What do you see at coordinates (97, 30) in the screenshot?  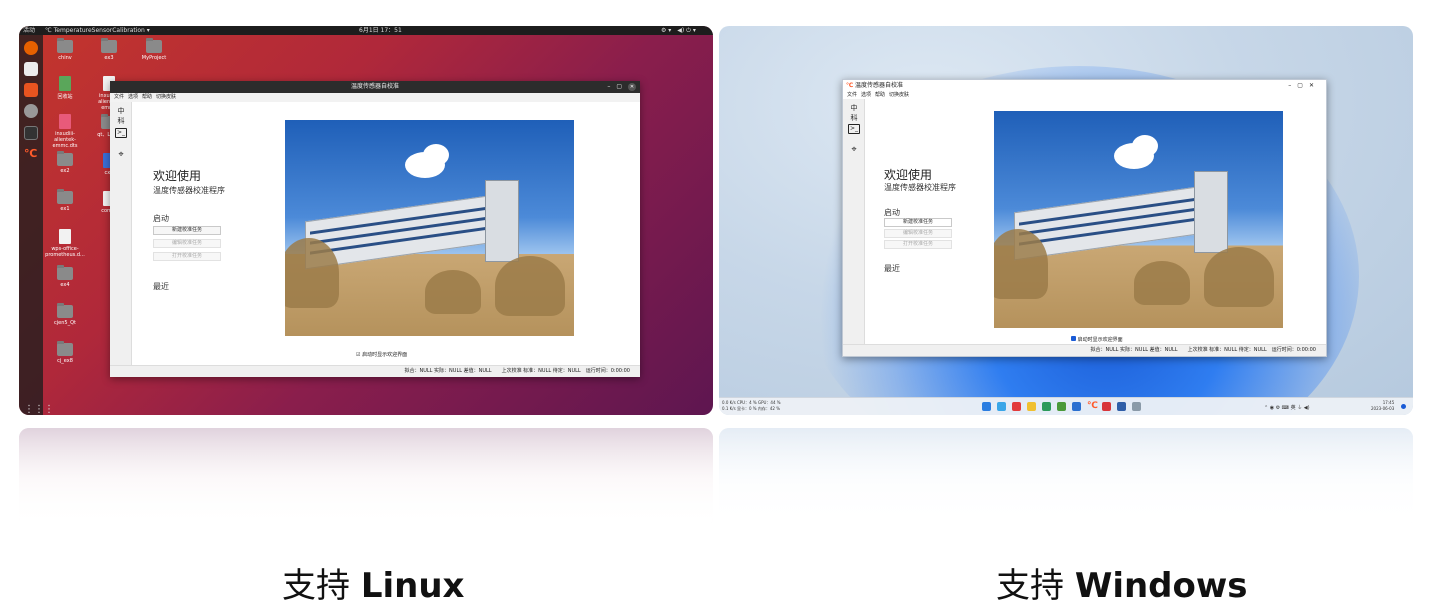 I see `app-menu: ℃ TemperatureSensorCalibration ▾` at bounding box center [97, 30].